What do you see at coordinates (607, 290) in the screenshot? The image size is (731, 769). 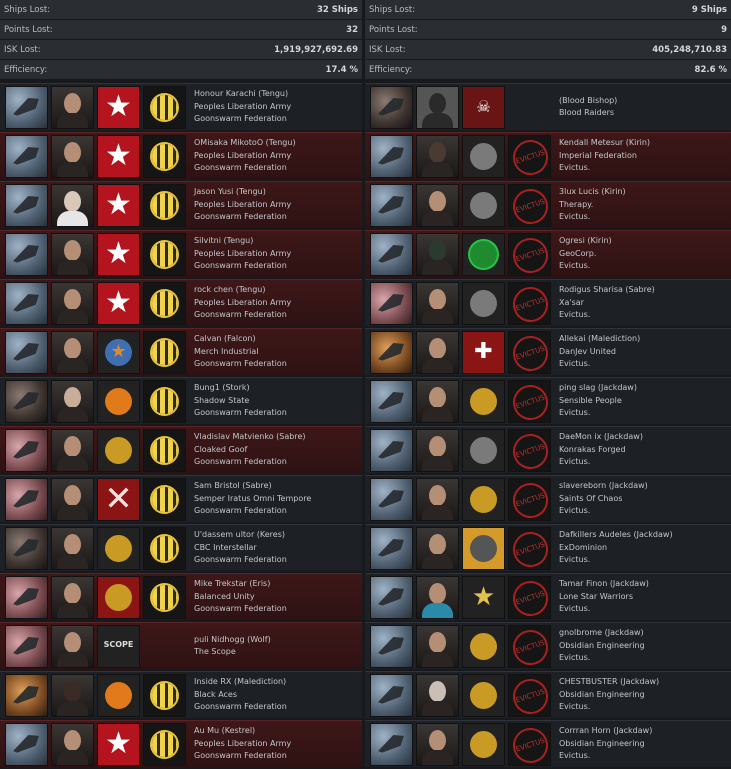 I see `pilot-name-link: Rodigus Sharisa (Sabre)` at bounding box center [607, 290].